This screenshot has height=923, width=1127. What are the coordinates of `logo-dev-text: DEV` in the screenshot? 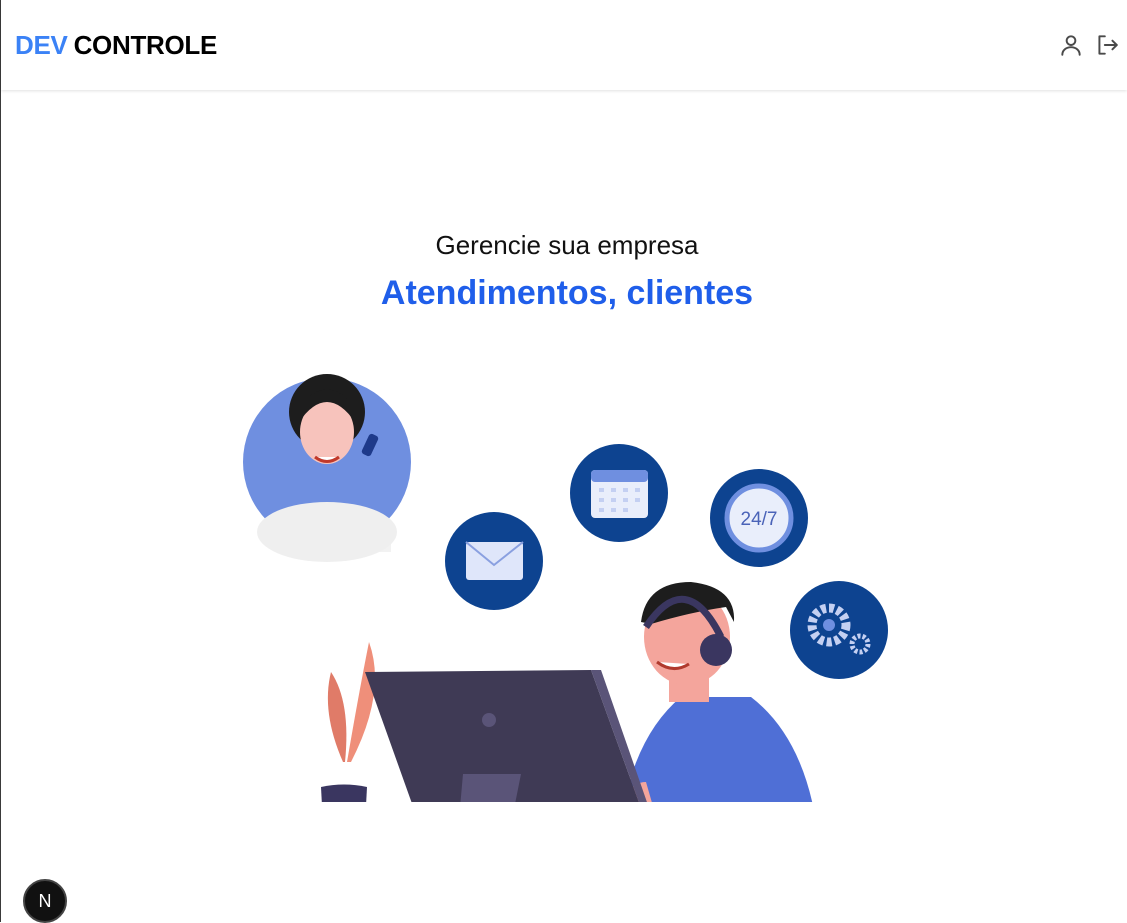 It's located at (41, 44).